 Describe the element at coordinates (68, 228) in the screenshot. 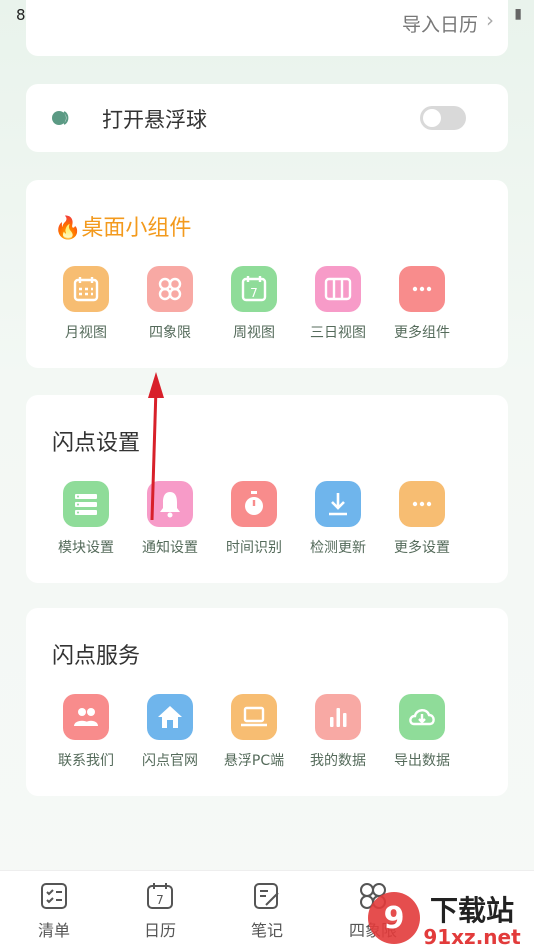

I see `fire-icon: 🔥` at that location.